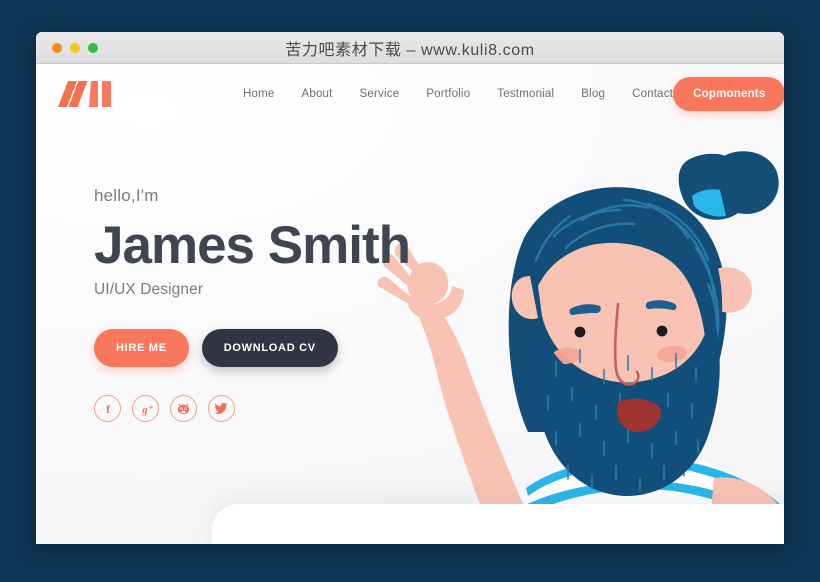 The width and height of the screenshot is (820, 582). I want to click on google-plus-icon: g +, so click(145, 409).